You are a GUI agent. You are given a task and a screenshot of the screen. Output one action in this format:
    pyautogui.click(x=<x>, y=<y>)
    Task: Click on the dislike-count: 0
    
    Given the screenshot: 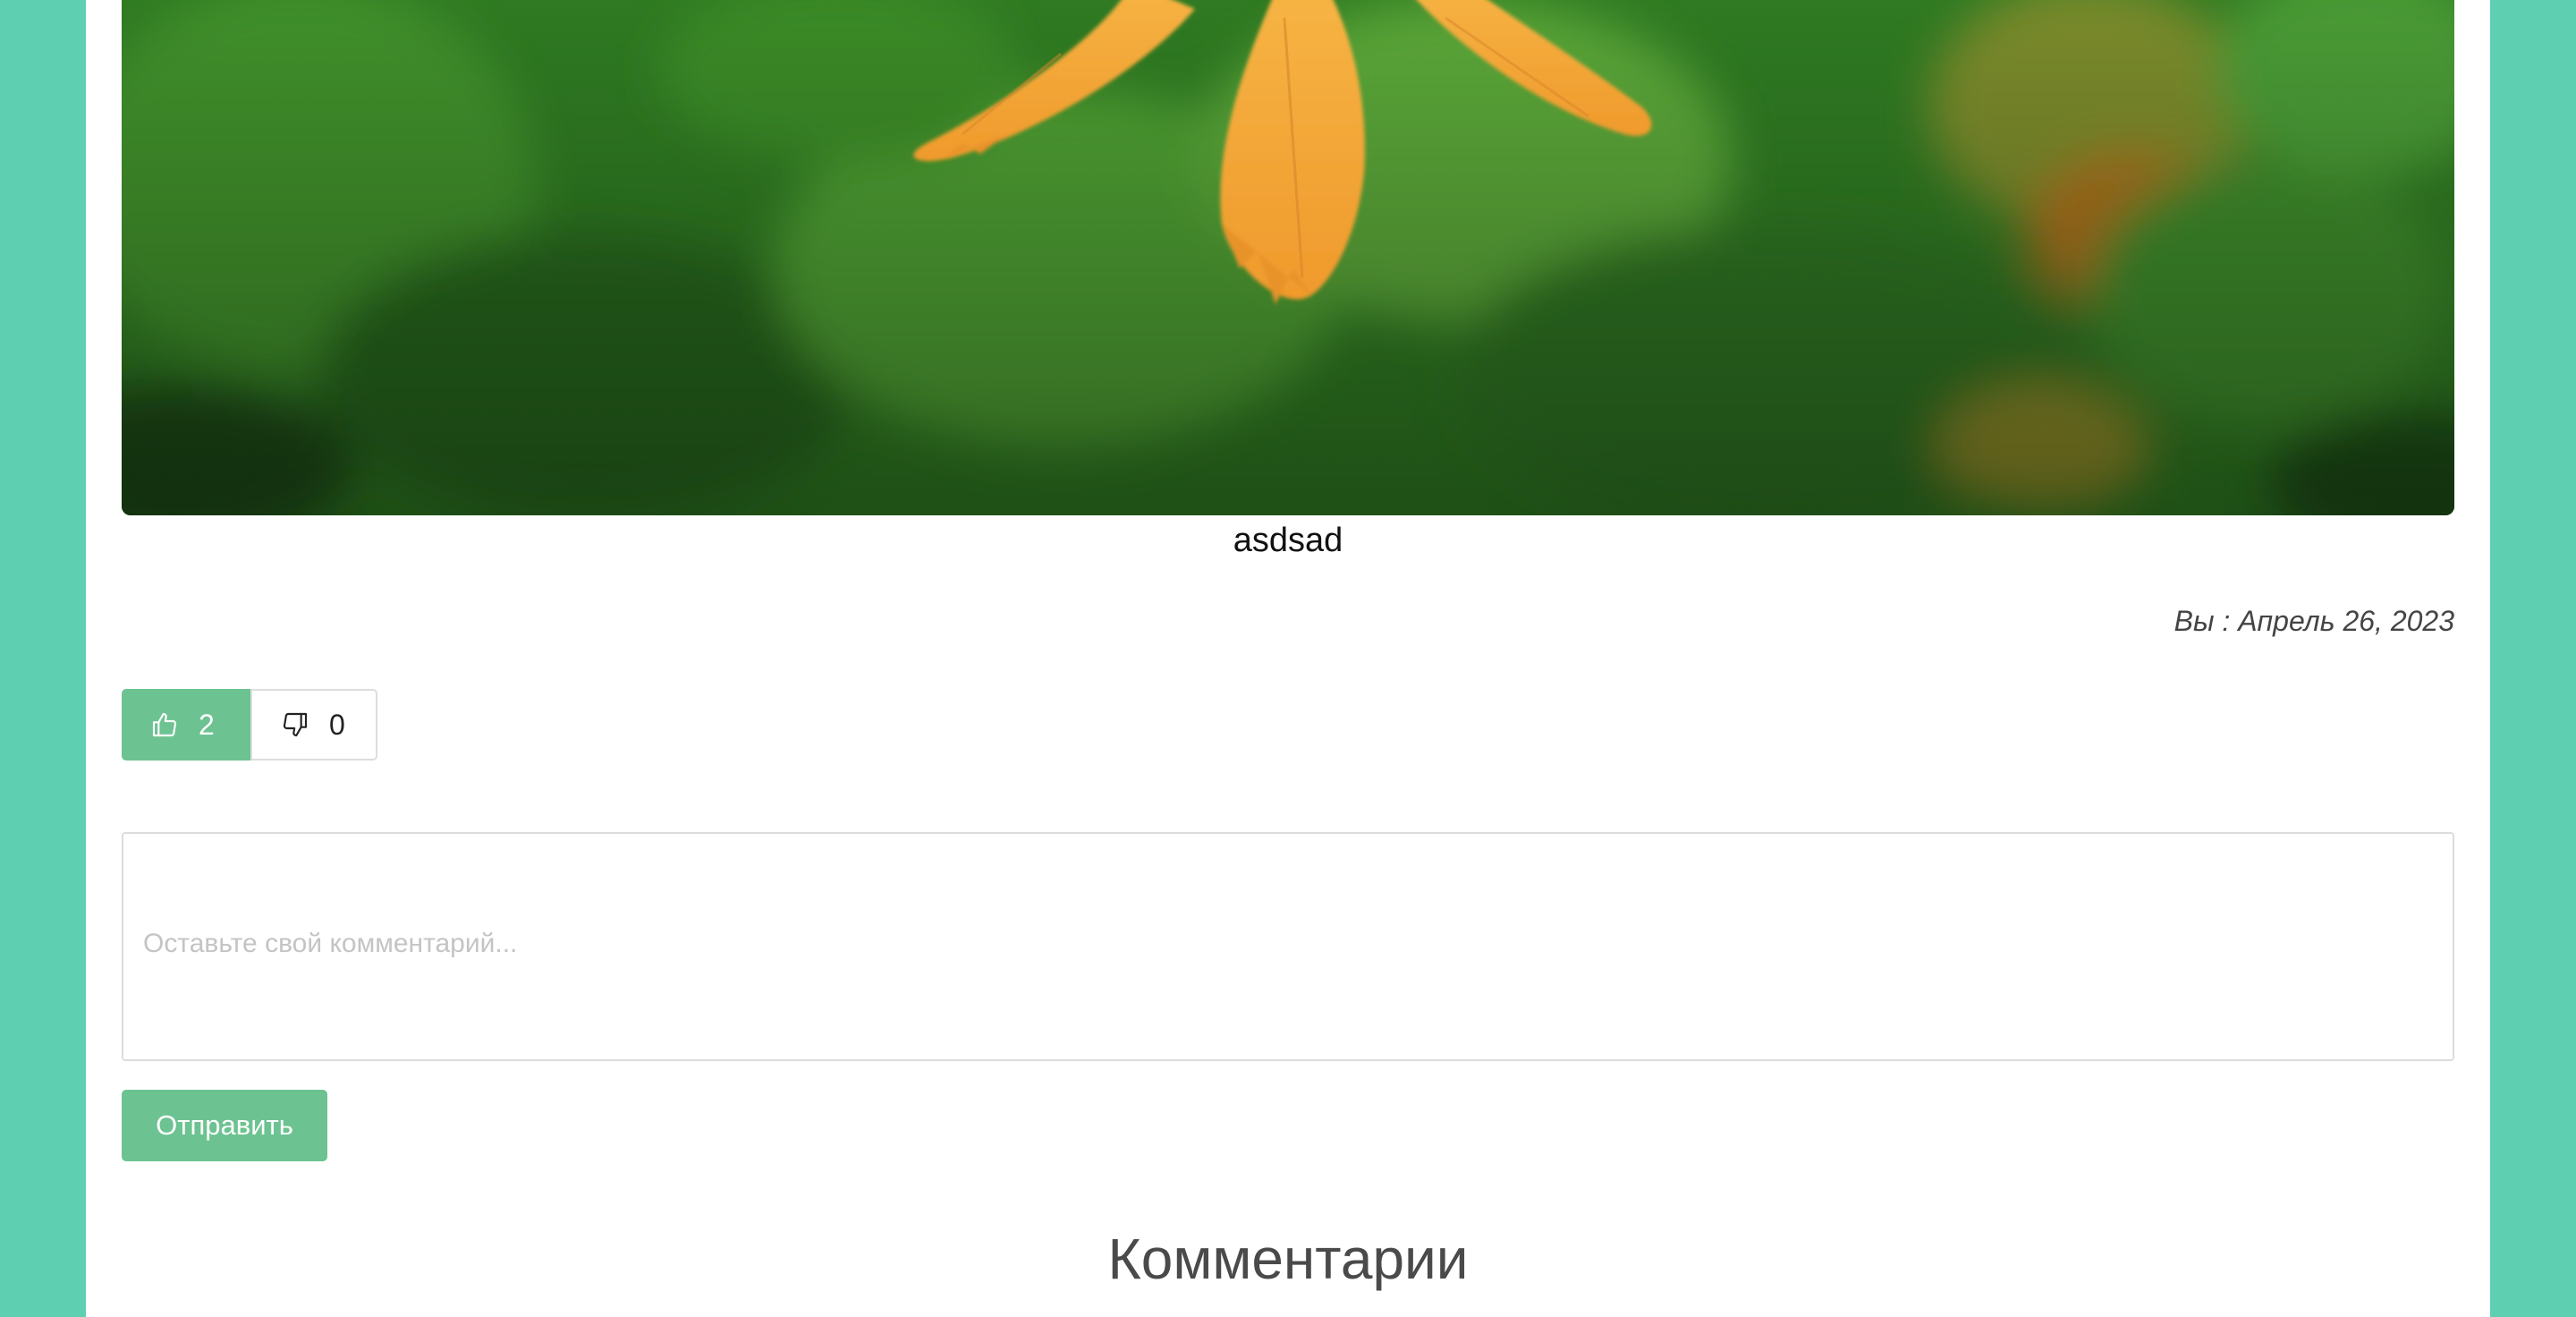 What is the action you would take?
    pyautogui.click(x=337, y=725)
    